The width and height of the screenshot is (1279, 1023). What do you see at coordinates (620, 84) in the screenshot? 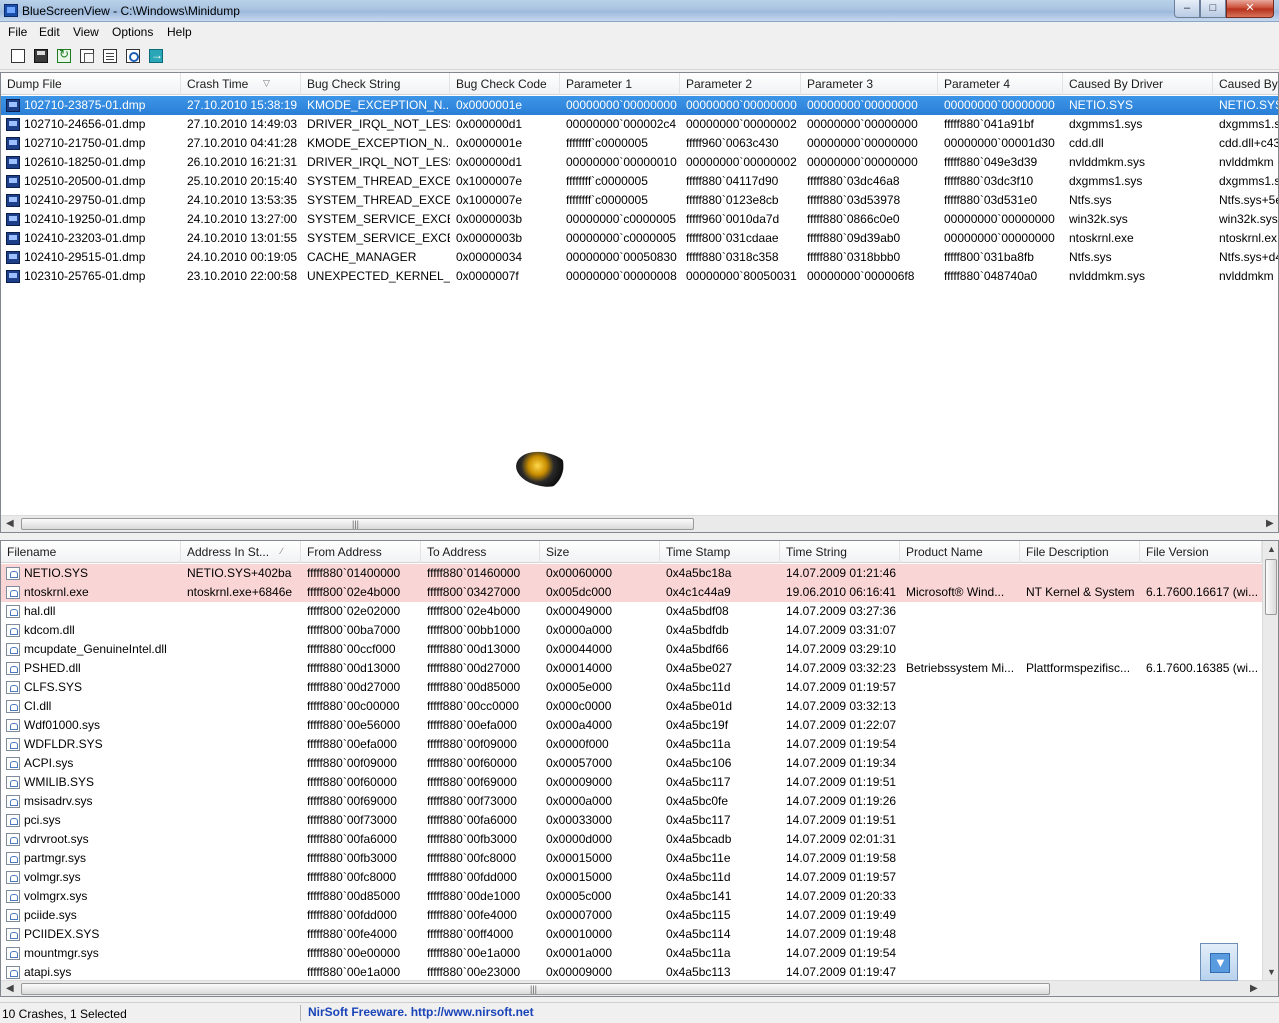
I see `col-parameter-1: Parameter 1` at bounding box center [620, 84].